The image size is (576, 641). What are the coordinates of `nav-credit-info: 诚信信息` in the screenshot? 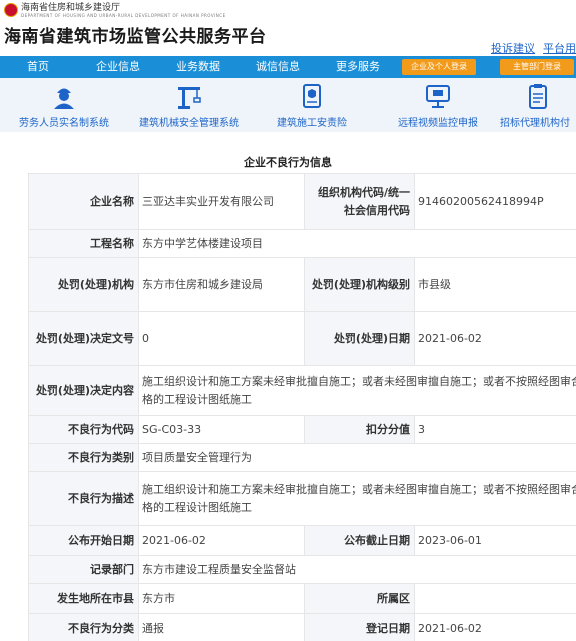 It's located at (278, 67).